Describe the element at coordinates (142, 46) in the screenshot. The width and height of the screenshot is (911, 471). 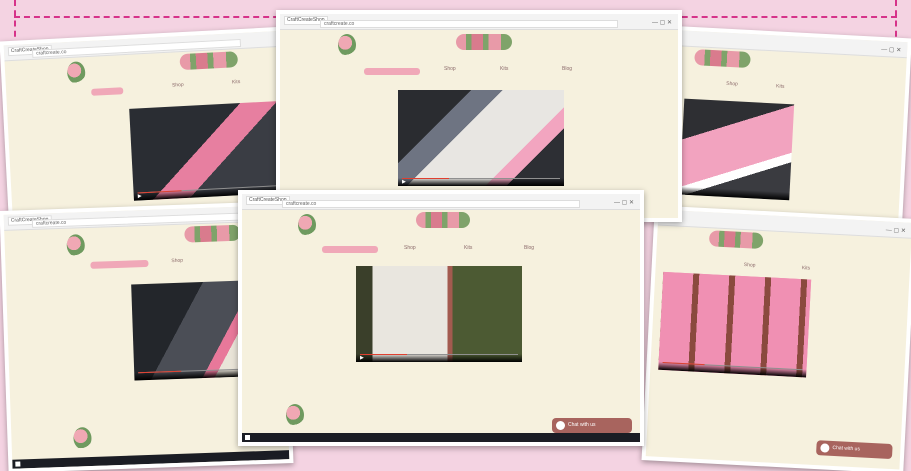
I see `browser-toolbar: CraftCreateShop craftcreate.co` at that location.